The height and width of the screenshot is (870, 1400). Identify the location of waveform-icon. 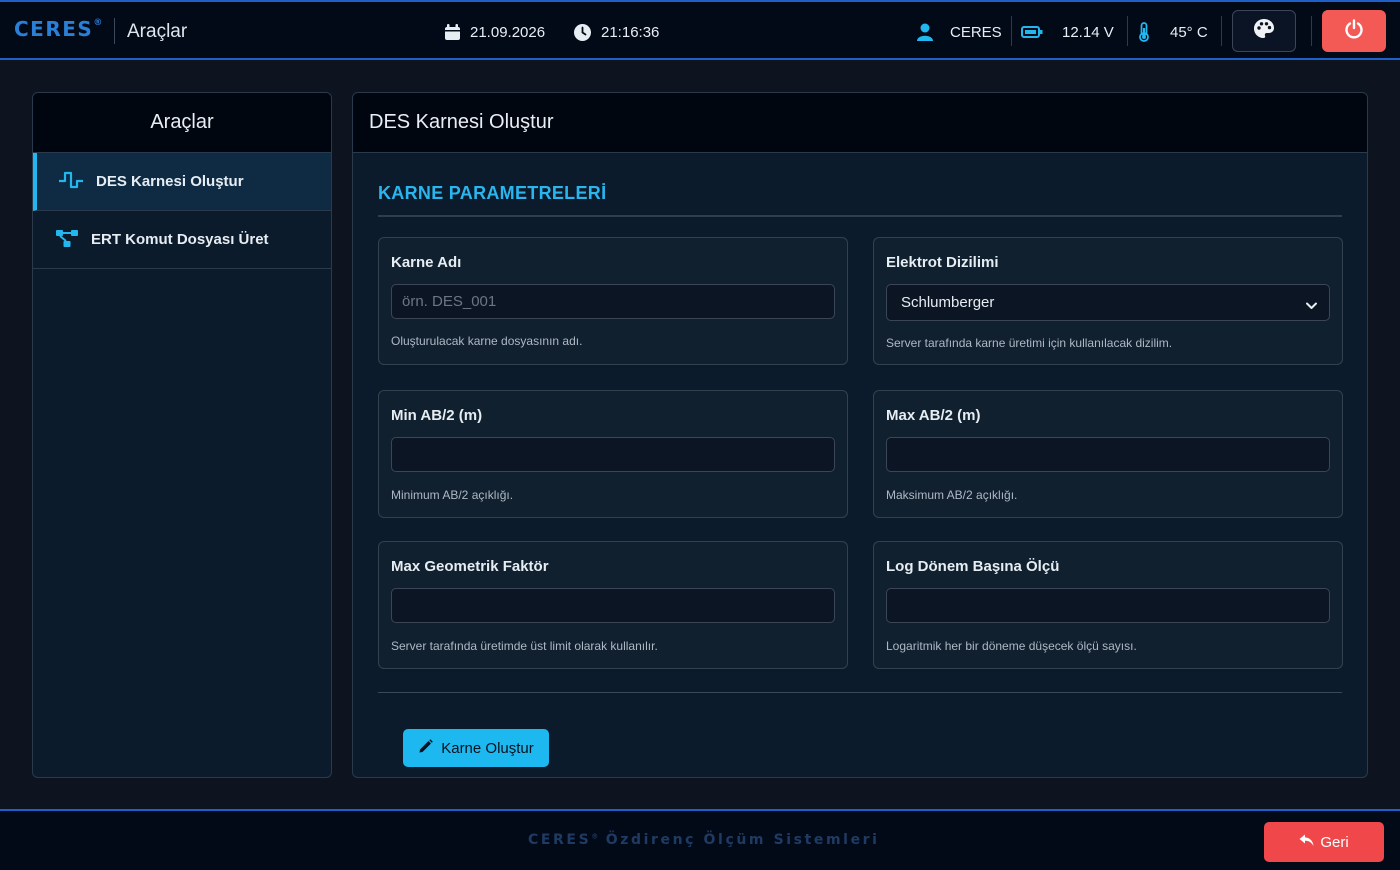
(71, 182).